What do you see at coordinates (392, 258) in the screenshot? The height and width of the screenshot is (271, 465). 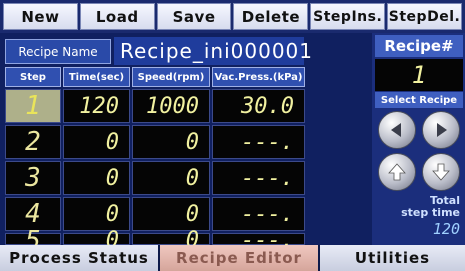 I see `tab-utilities: Utilities` at bounding box center [392, 258].